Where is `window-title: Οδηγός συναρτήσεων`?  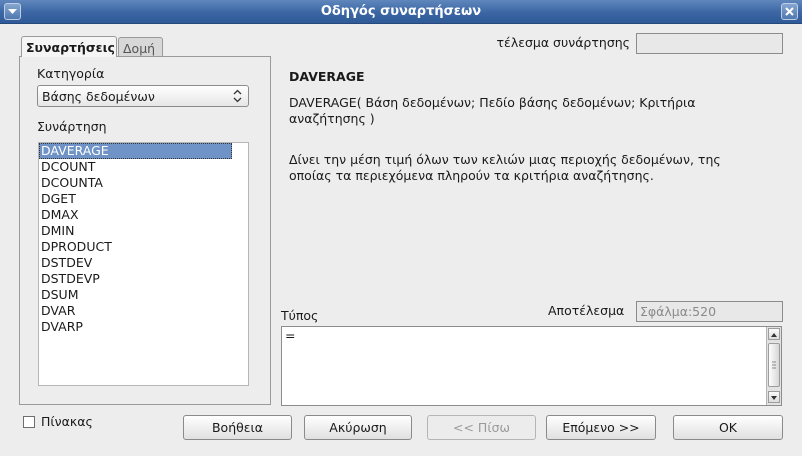
window-title: Οδηγός συναρτήσεων is located at coordinates (401, 11).